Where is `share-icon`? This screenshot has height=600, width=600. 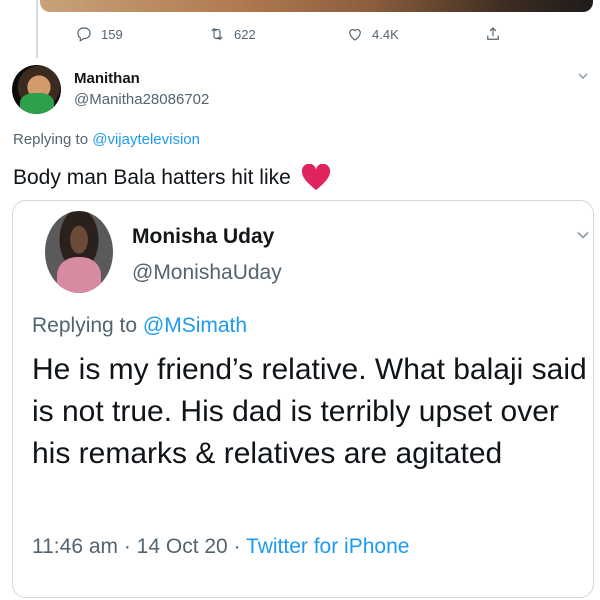 share-icon is located at coordinates (493, 33).